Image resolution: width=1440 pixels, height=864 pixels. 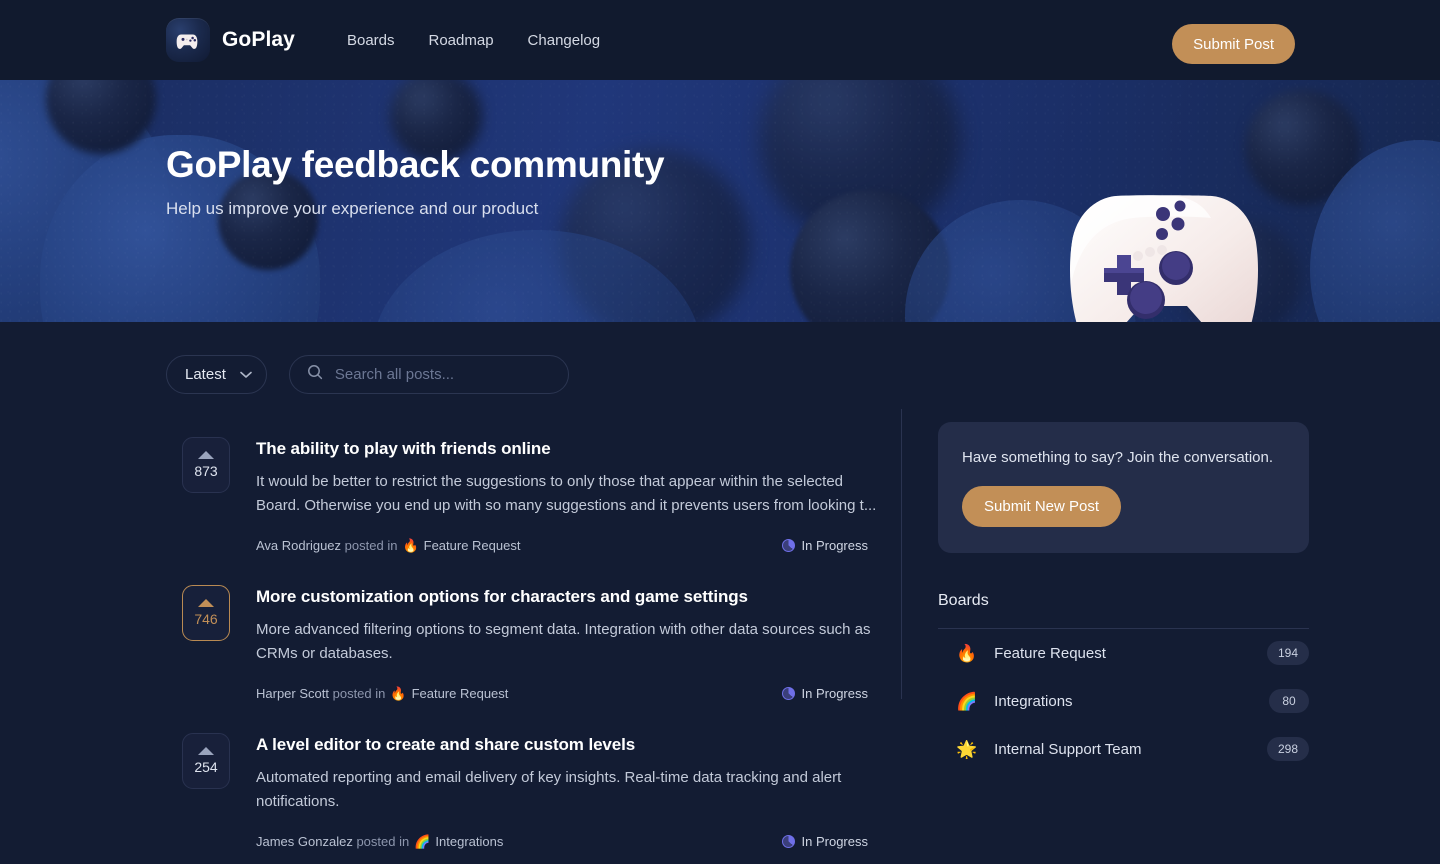 I want to click on post-author: James Gonzalez, so click(x=304, y=841).